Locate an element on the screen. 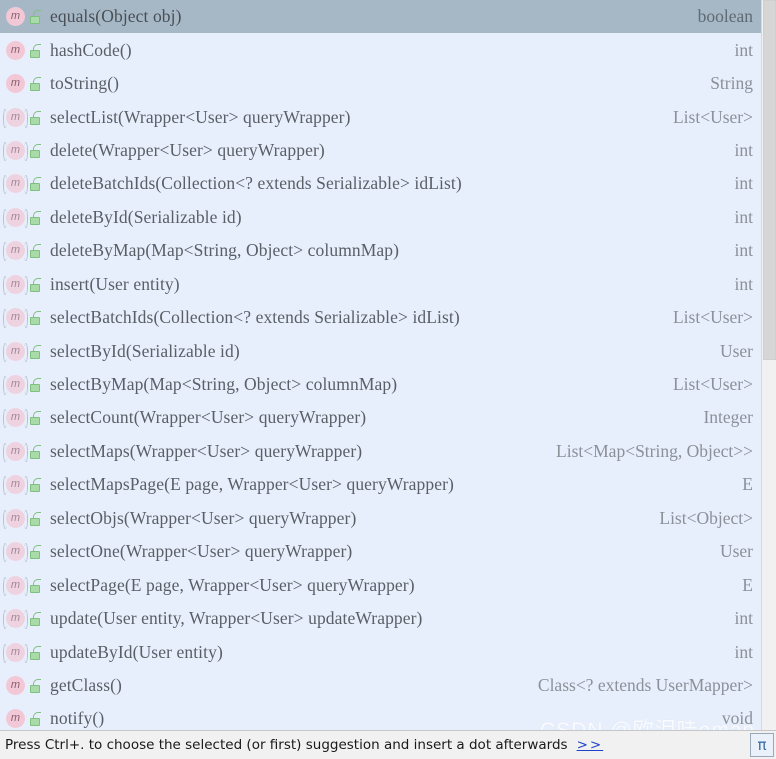 The width and height of the screenshot is (776, 759). status-more-link: >> is located at coordinates (590, 745).